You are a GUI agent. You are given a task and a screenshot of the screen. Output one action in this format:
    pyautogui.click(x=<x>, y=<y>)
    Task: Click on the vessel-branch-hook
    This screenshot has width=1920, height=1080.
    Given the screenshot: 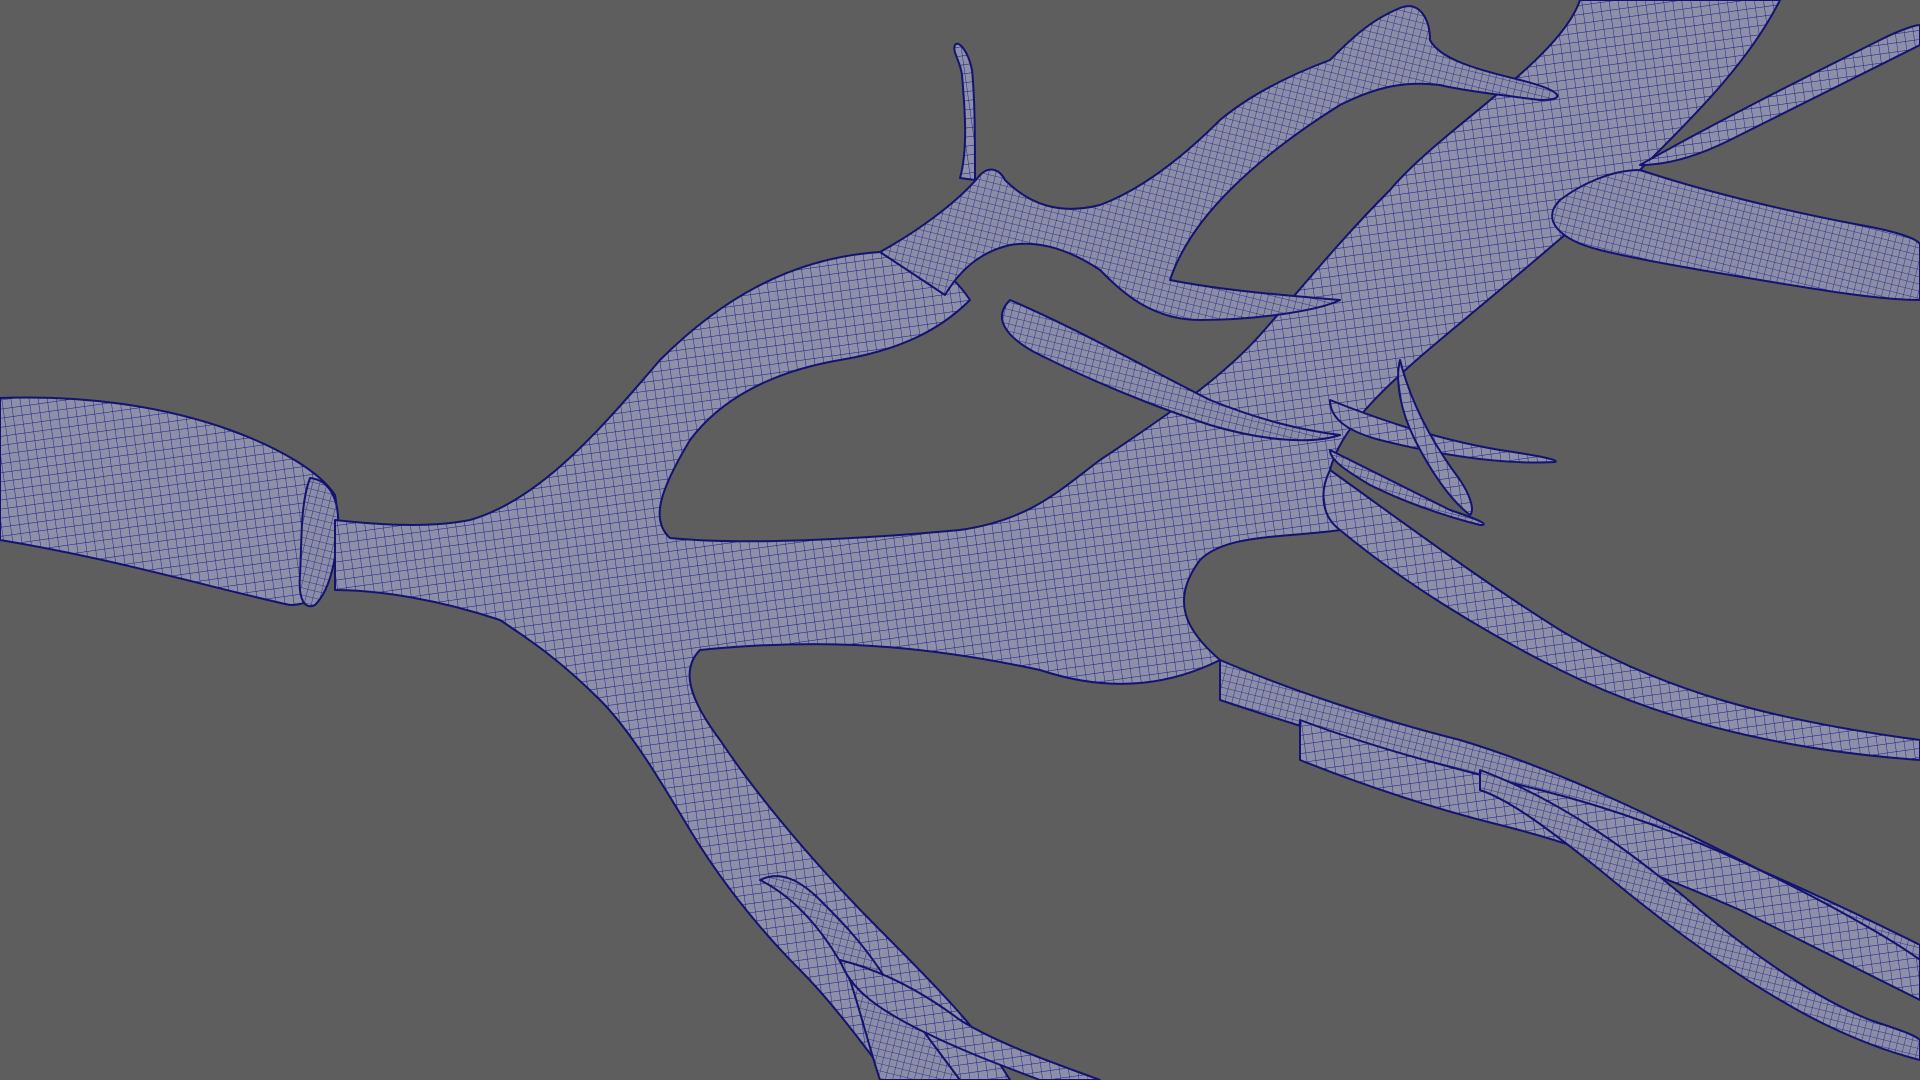 What is the action you would take?
    pyautogui.click(x=964, y=111)
    